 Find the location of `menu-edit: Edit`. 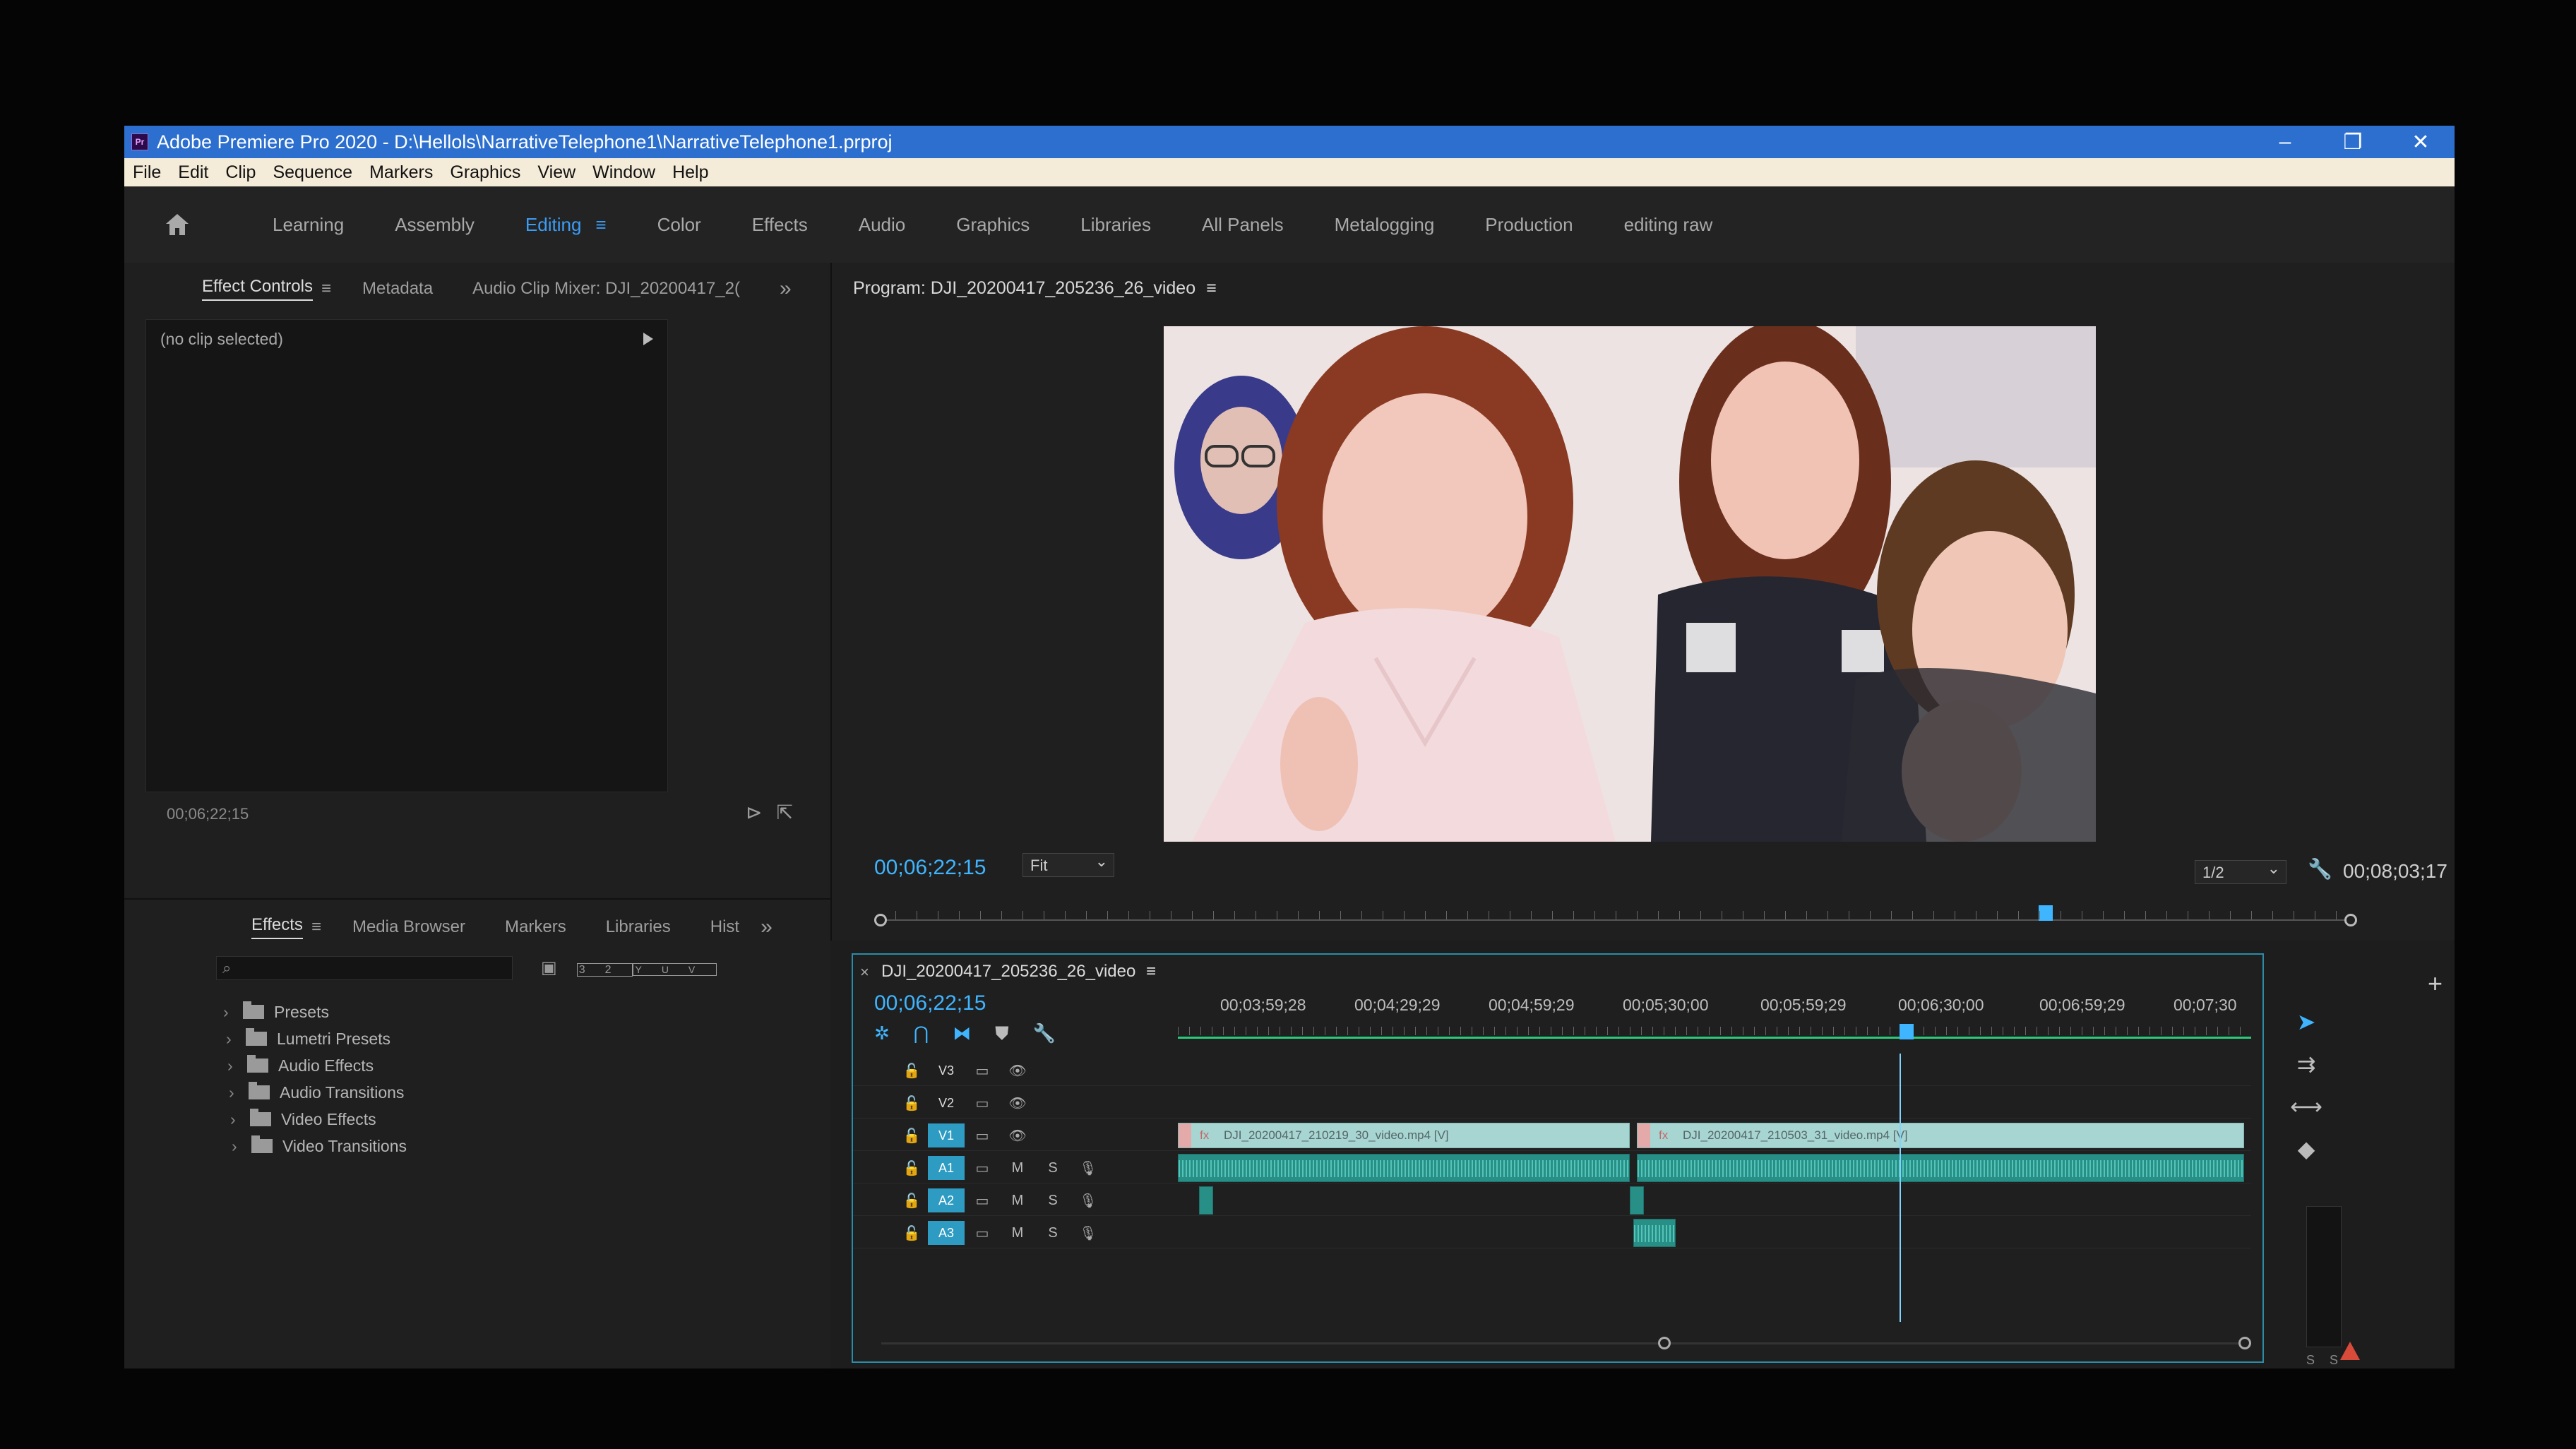

menu-edit: Edit is located at coordinates (193, 172).